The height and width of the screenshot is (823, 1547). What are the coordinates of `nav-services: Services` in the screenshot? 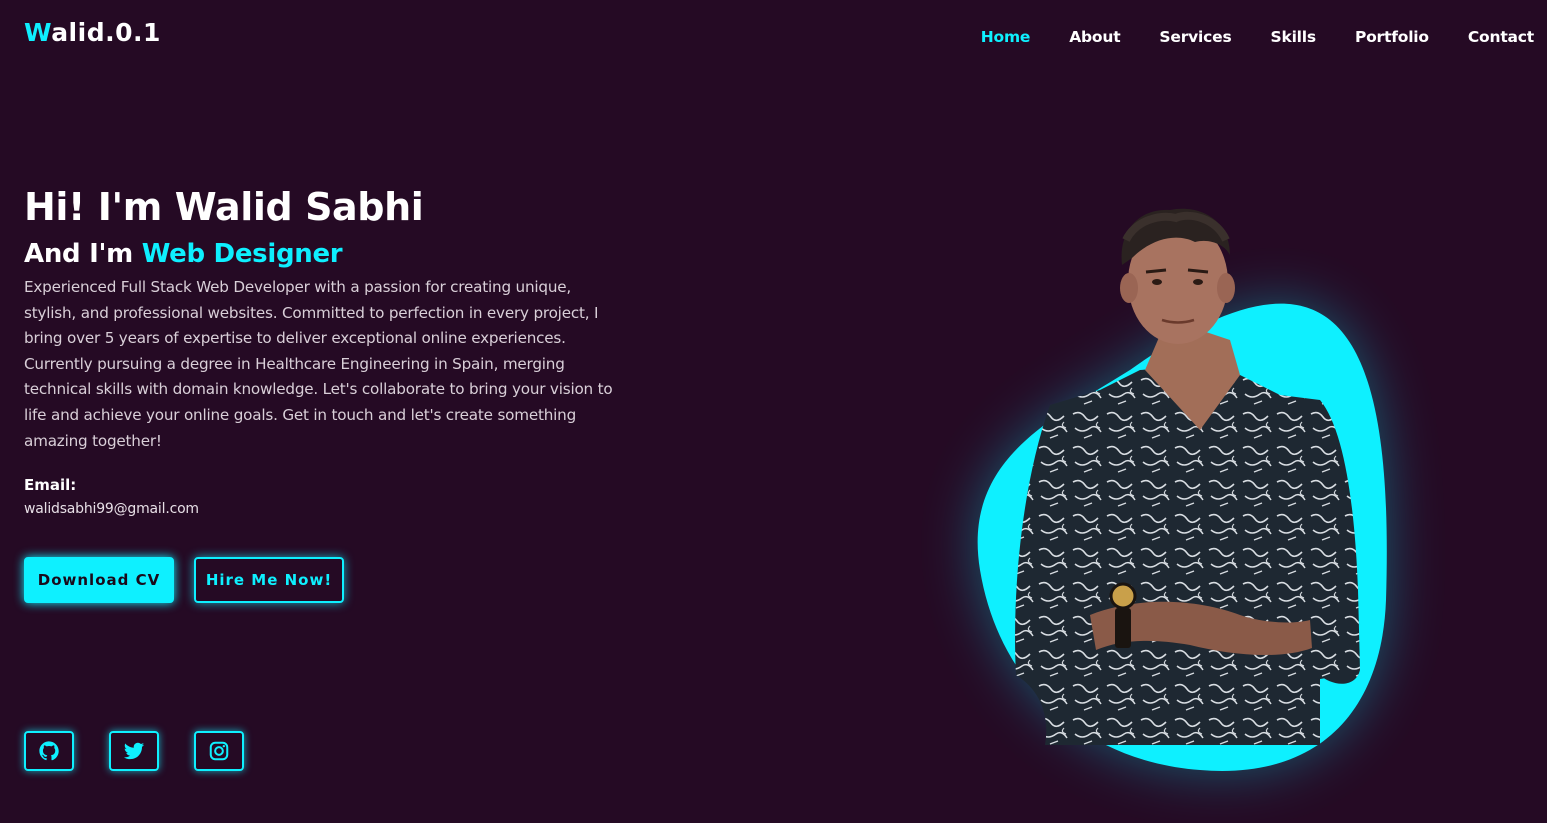 It's located at (1195, 37).